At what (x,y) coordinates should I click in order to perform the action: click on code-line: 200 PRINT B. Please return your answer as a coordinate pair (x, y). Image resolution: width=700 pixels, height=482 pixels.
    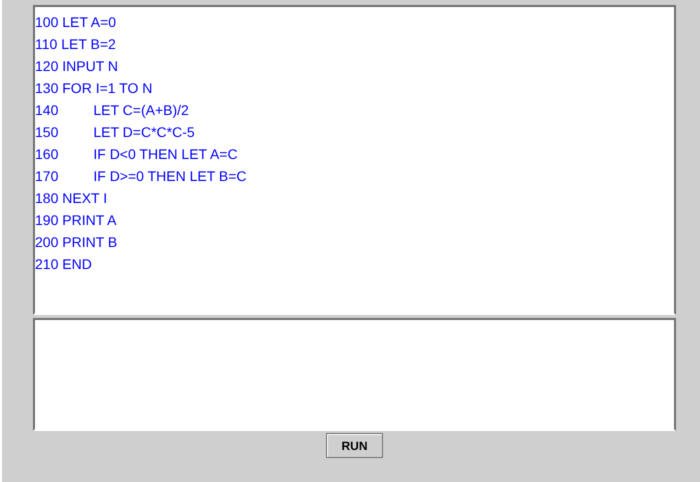
    Looking at the image, I should click on (76, 242).